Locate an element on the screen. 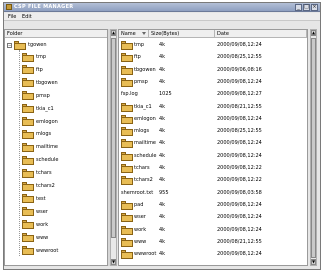 The height and width of the screenshot is (273, 325). file-row: mlogs 4k 2000/08/25,12:55 is located at coordinates (213, 131).